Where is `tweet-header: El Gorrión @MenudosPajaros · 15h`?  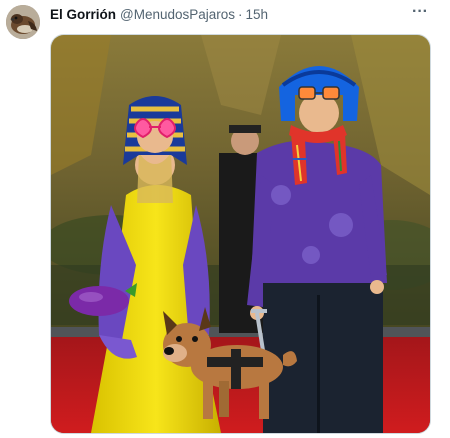 tweet-header: El Gorrión @MenudosPajaros · 15h is located at coordinates (159, 14).